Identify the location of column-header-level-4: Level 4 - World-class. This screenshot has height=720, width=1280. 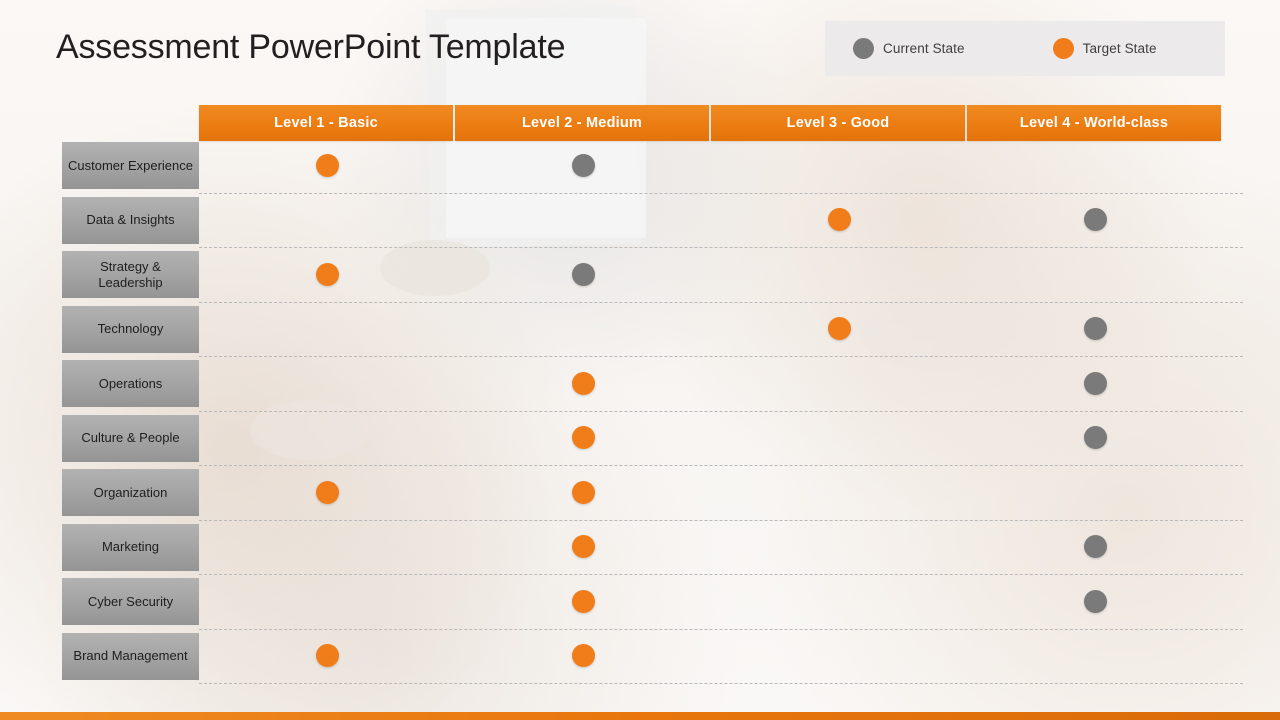
(1094, 123).